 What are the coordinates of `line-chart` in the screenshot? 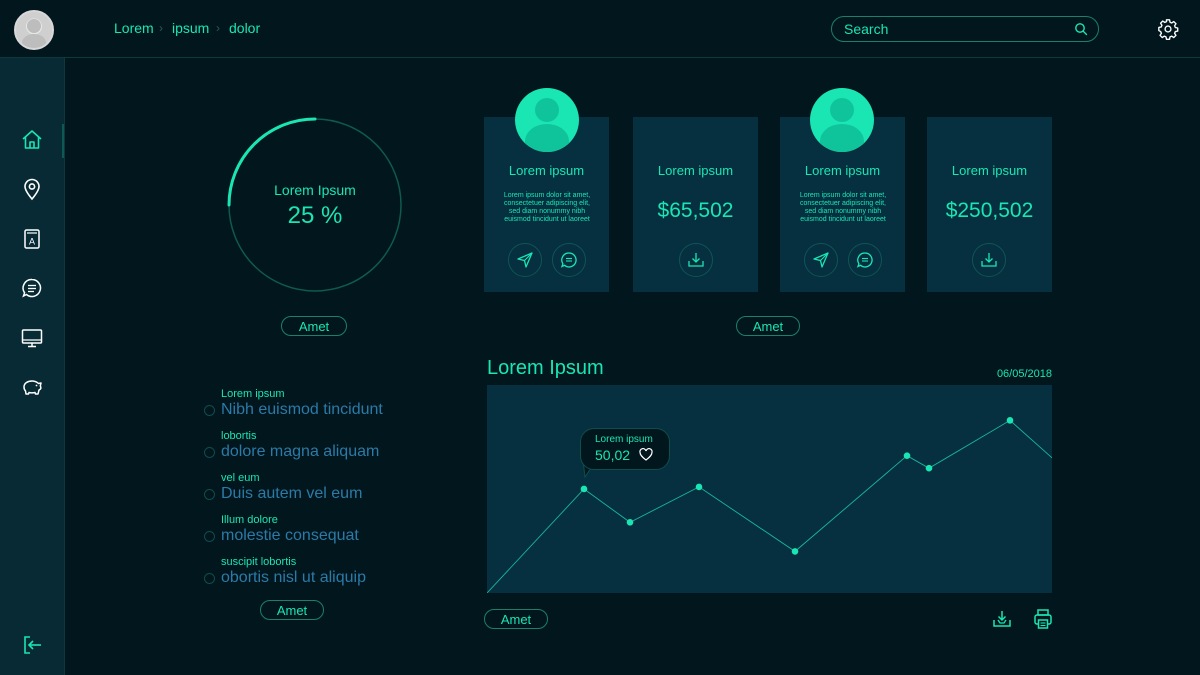 It's located at (769, 489).